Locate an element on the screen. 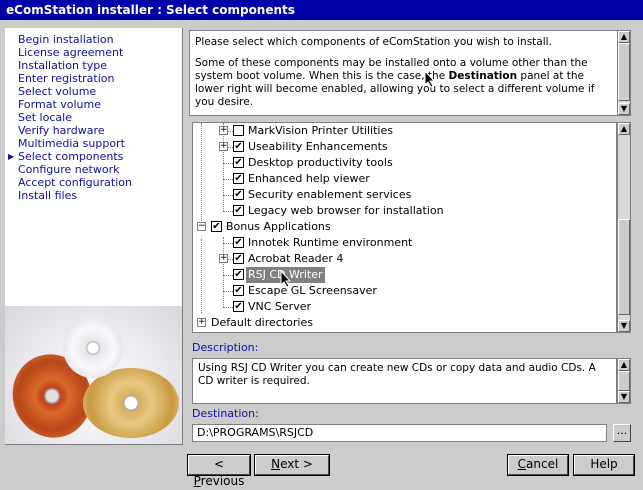 This screenshot has width=643, height=490. nav-item-label: Select volume is located at coordinates (57, 91).